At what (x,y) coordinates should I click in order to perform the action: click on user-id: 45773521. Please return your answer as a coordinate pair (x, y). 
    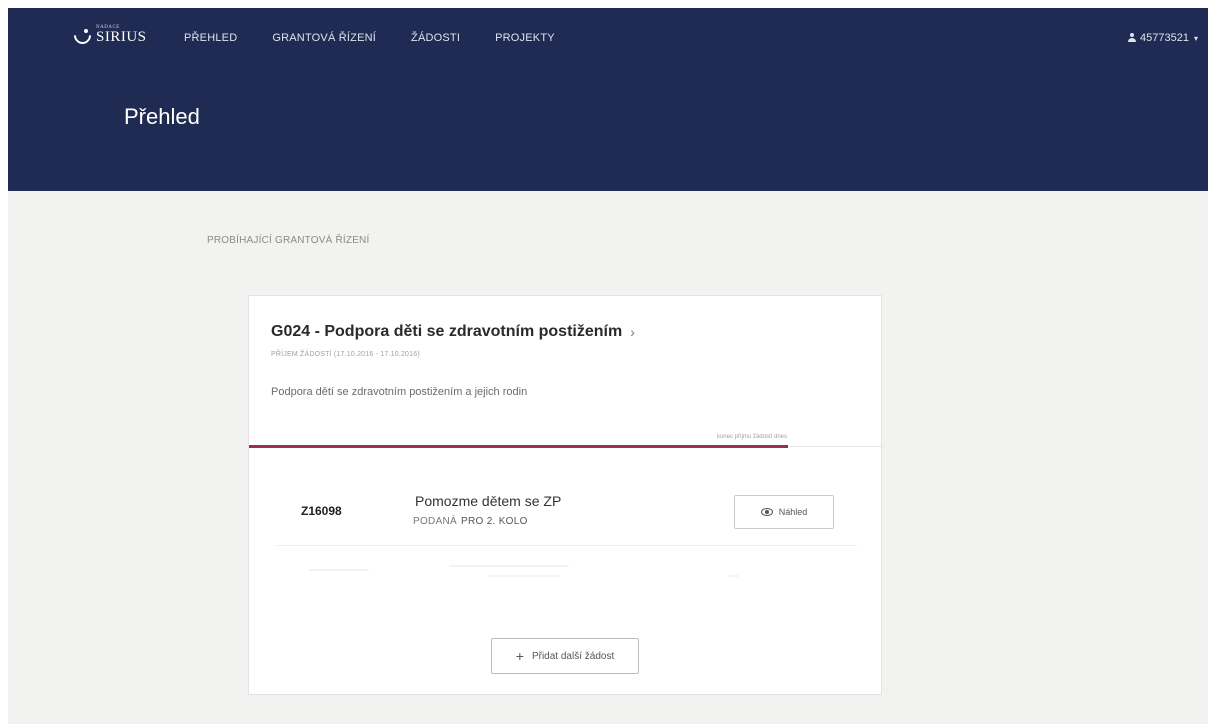
    Looking at the image, I should click on (1164, 38).